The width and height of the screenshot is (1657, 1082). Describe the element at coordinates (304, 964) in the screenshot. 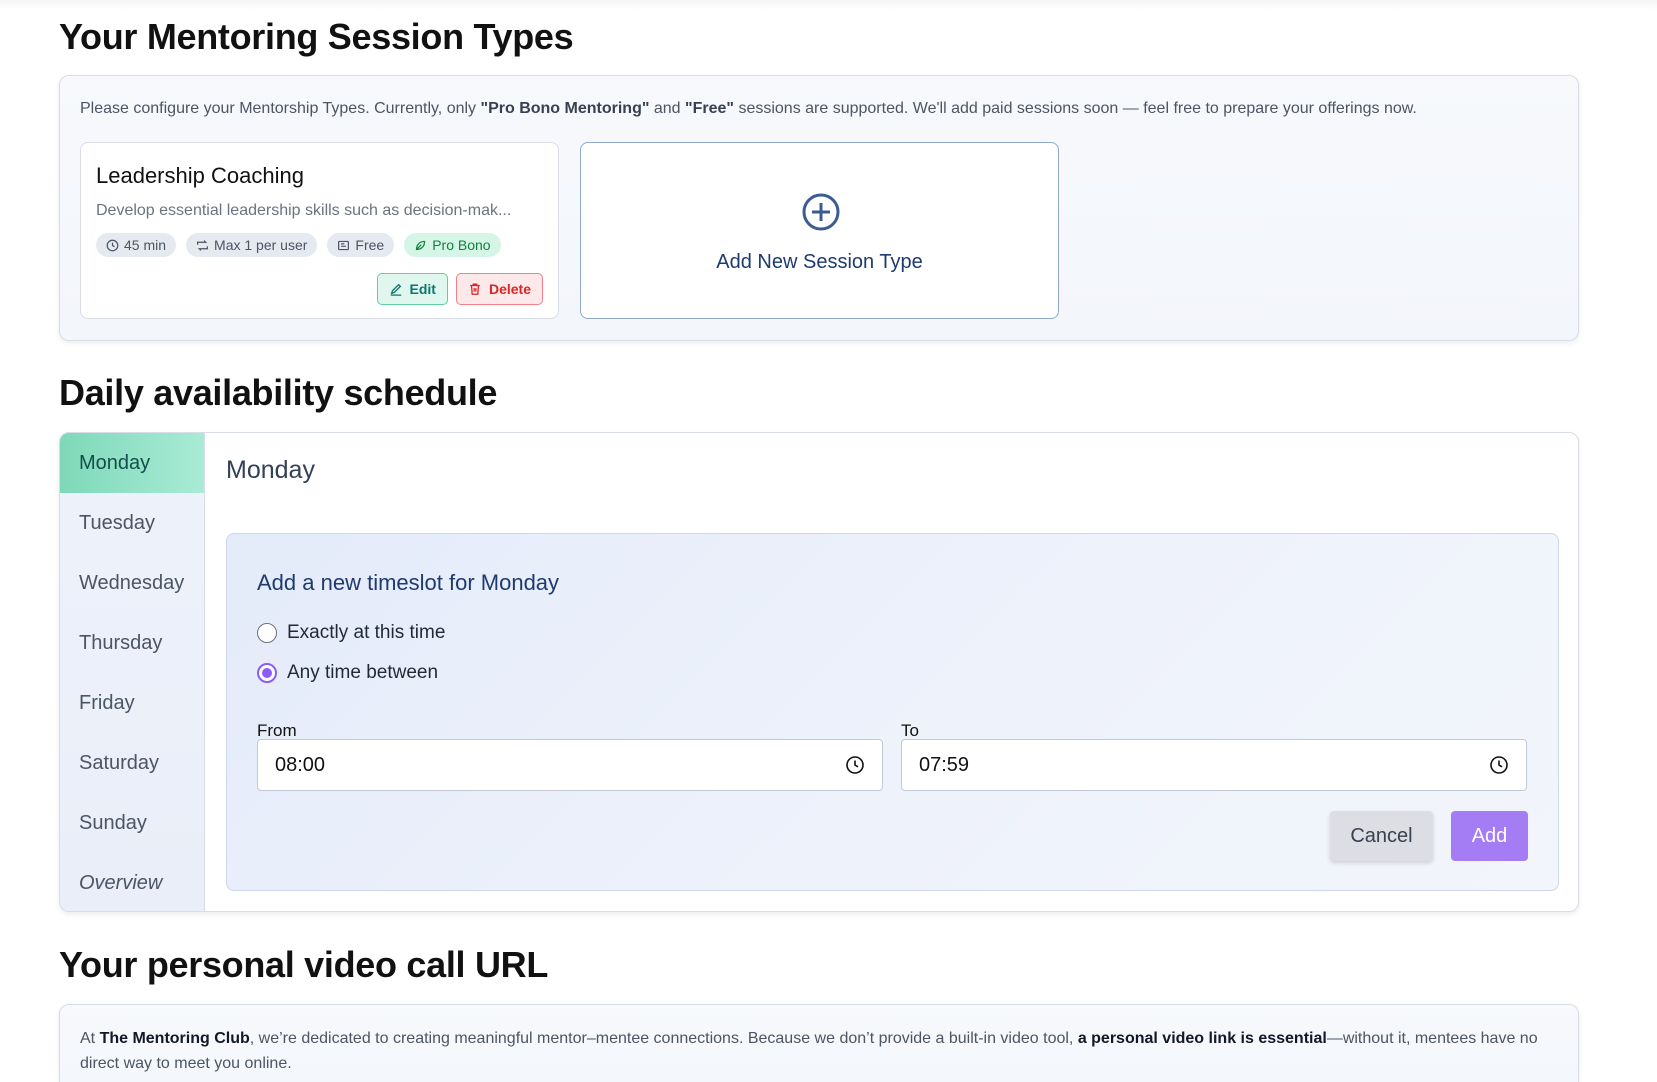

I see `video-url-title: Your personal video call URL` at that location.